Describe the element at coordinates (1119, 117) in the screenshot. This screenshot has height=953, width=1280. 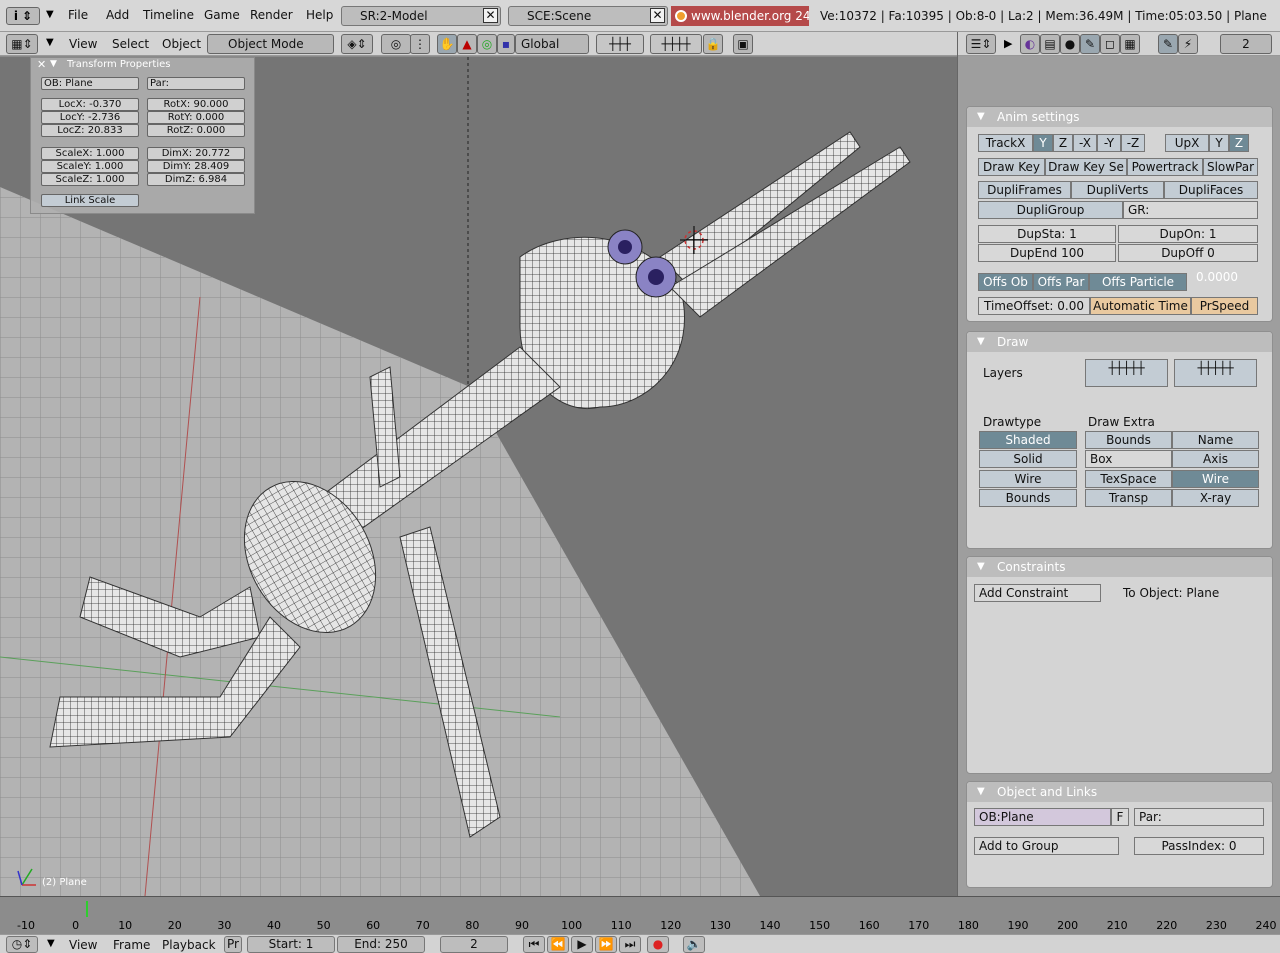
I see `panel-header: ▼ Anim settings` at that location.